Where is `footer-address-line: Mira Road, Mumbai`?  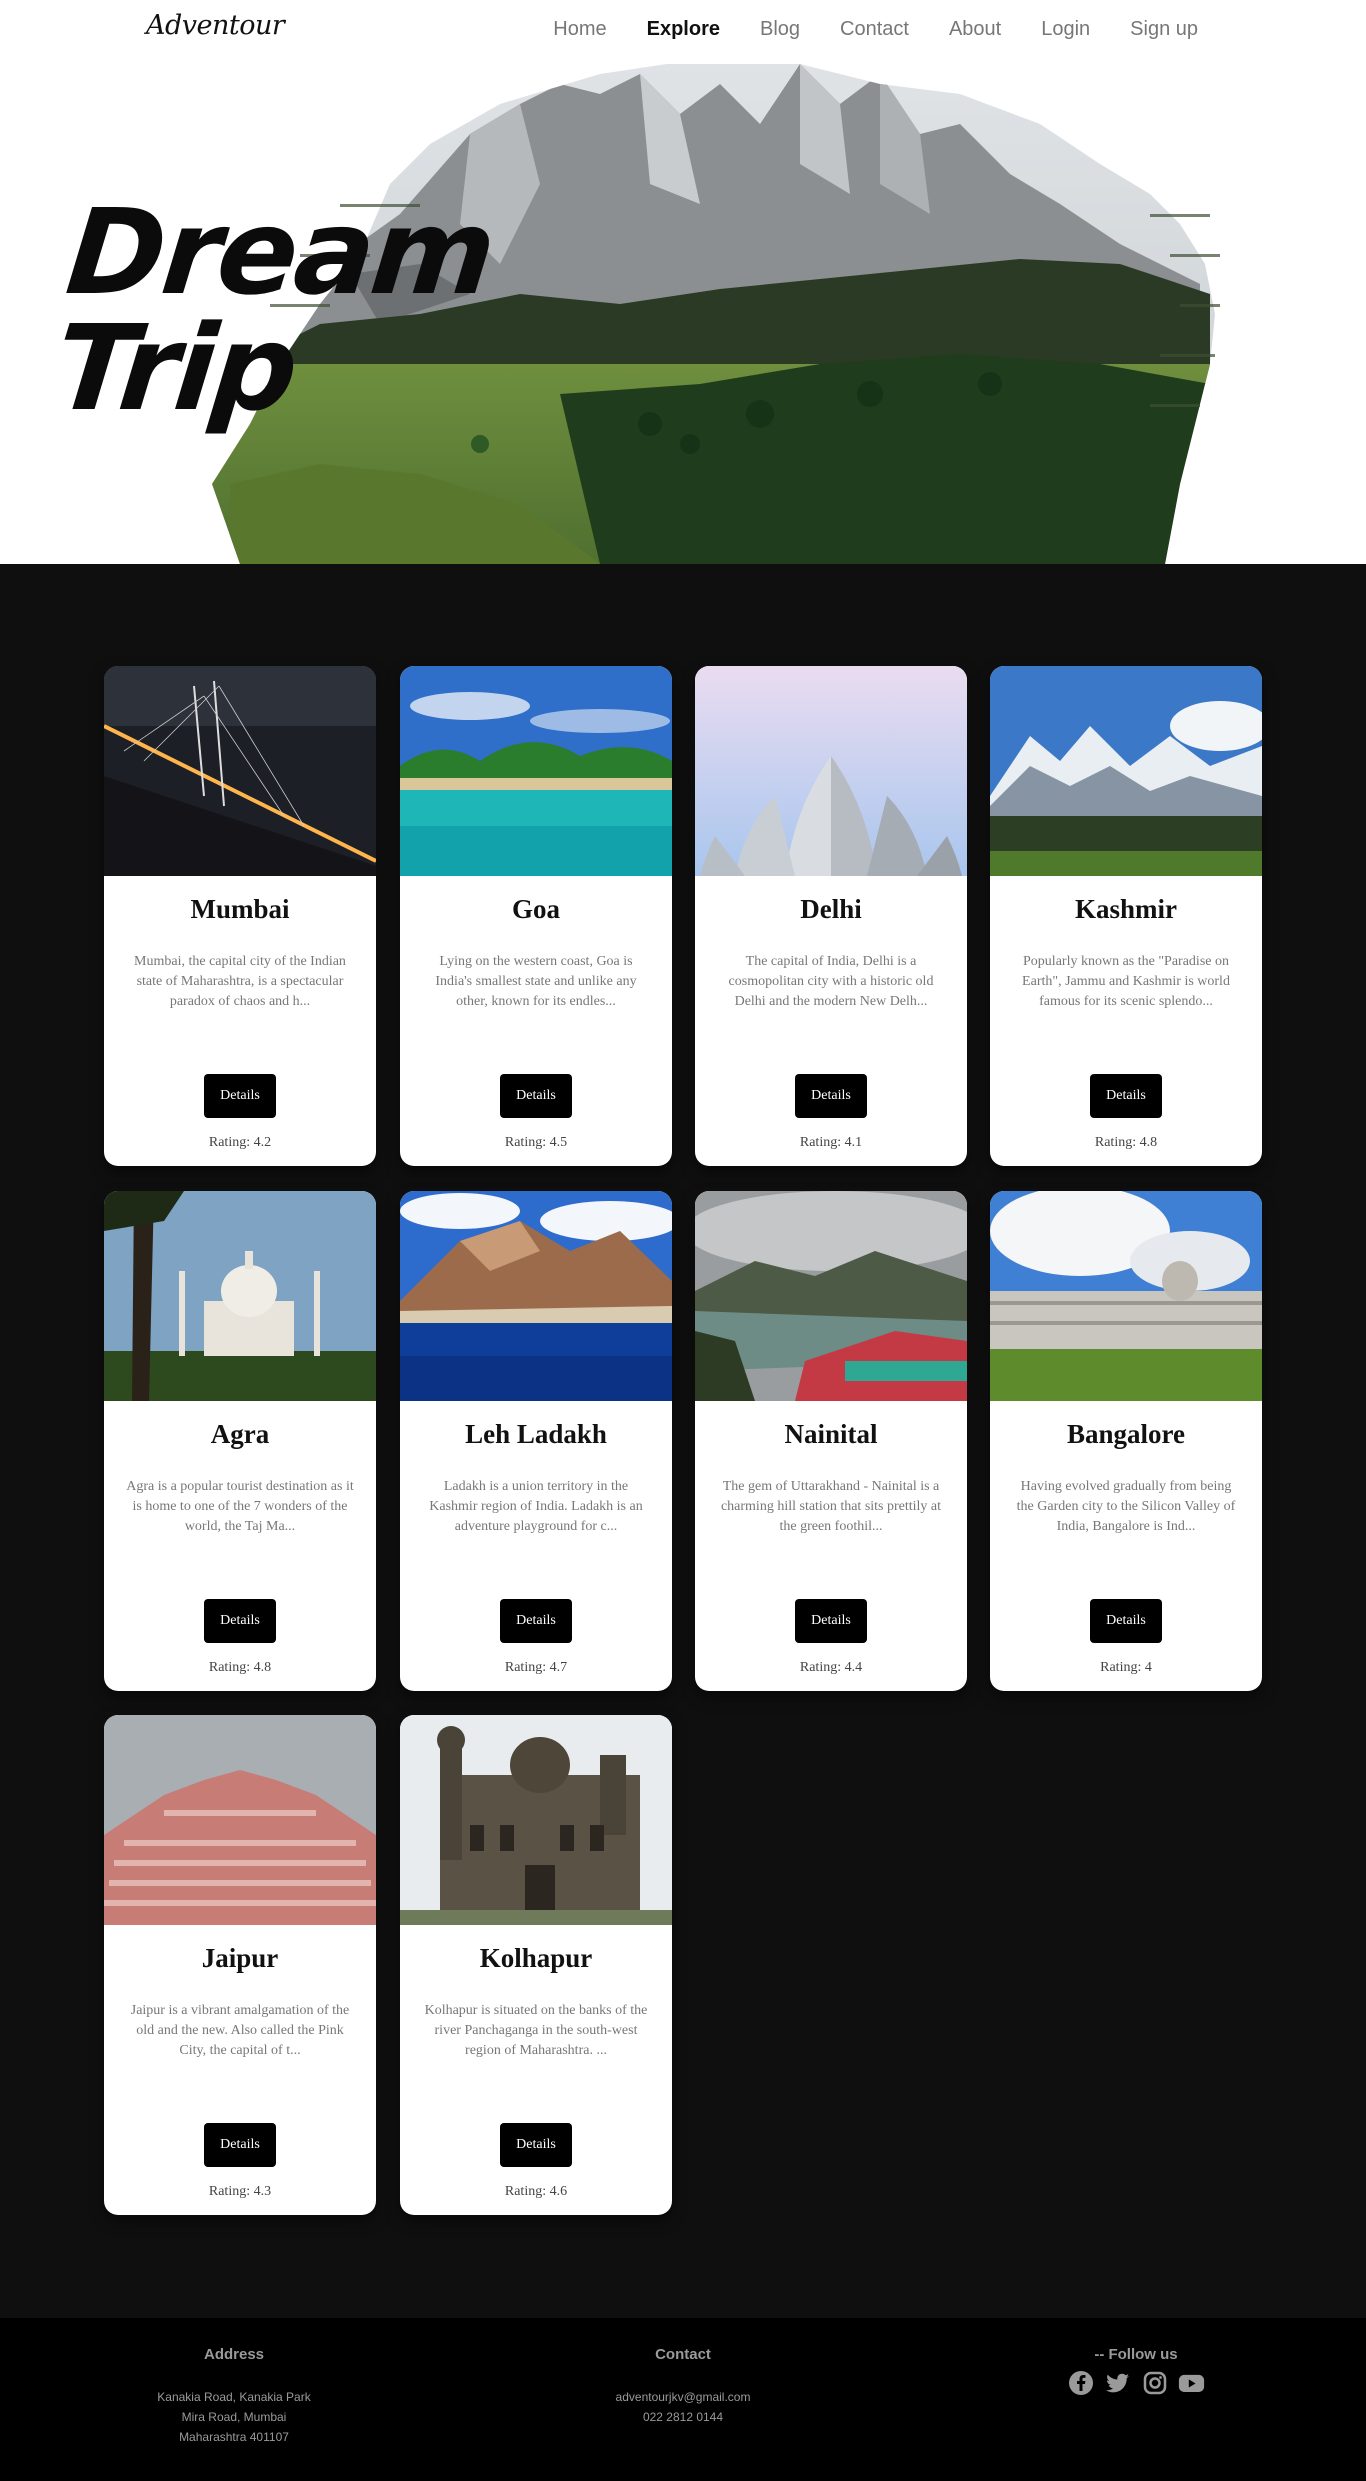 footer-address-line: Mira Road, Mumbai is located at coordinates (234, 2417).